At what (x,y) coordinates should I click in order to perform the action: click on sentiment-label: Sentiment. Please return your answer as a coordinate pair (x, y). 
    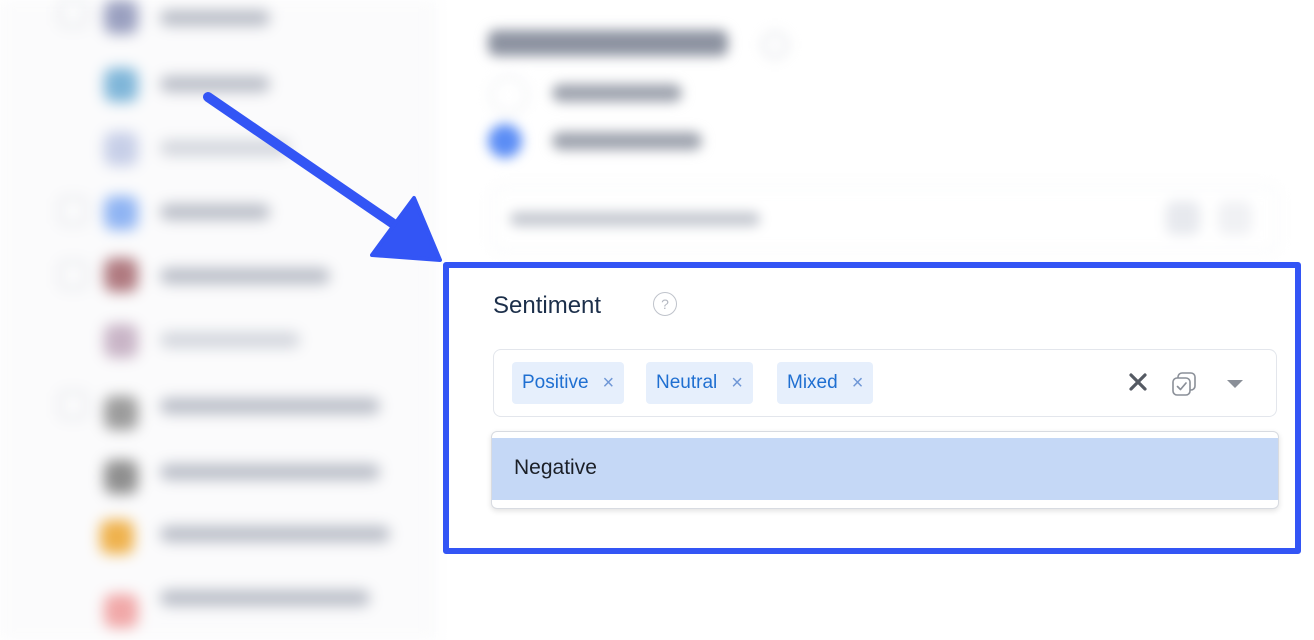
    Looking at the image, I should click on (547, 305).